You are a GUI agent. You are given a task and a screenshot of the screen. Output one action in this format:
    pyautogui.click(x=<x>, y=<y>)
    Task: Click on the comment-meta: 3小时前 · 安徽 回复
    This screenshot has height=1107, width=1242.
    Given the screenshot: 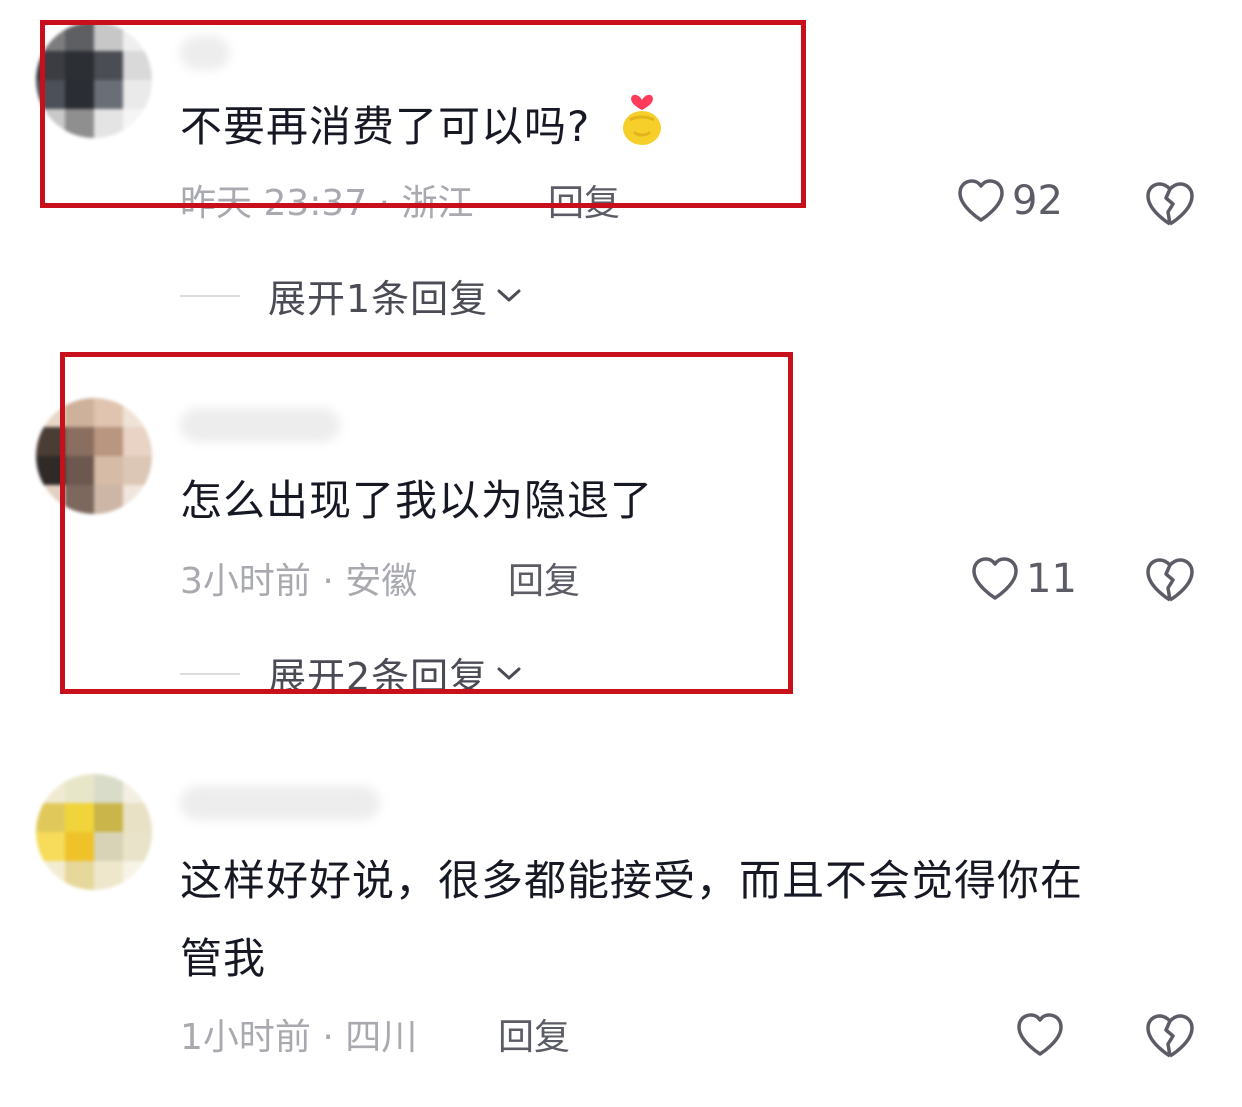 What is the action you would take?
    pyautogui.click(x=380, y=581)
    